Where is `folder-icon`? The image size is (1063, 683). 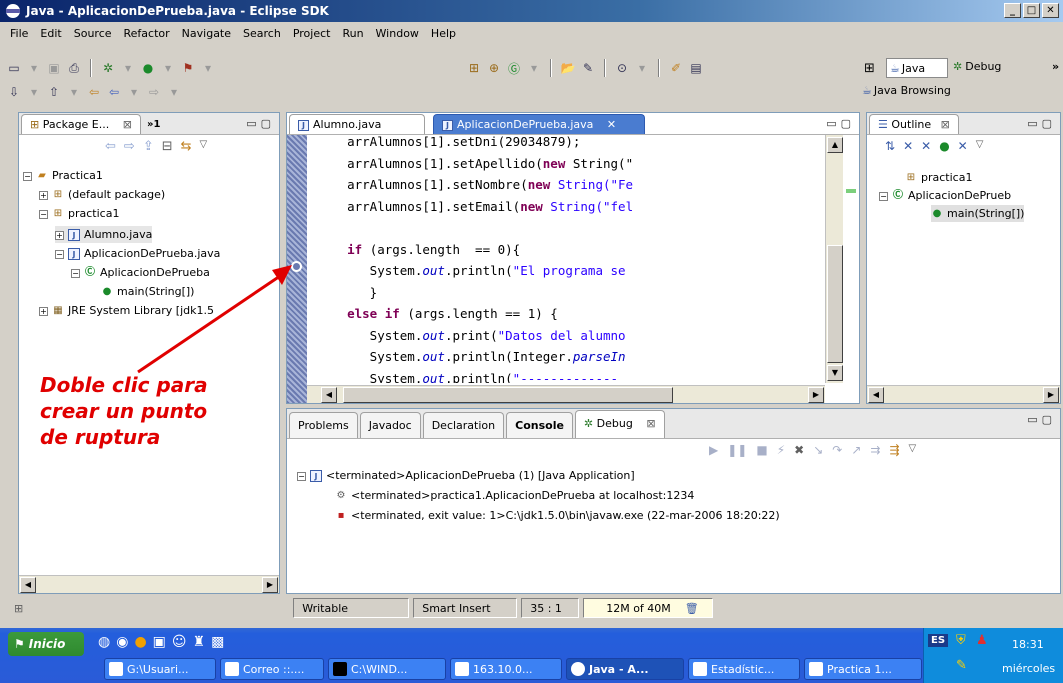
folder-icon is located at coordinates (116, 669).